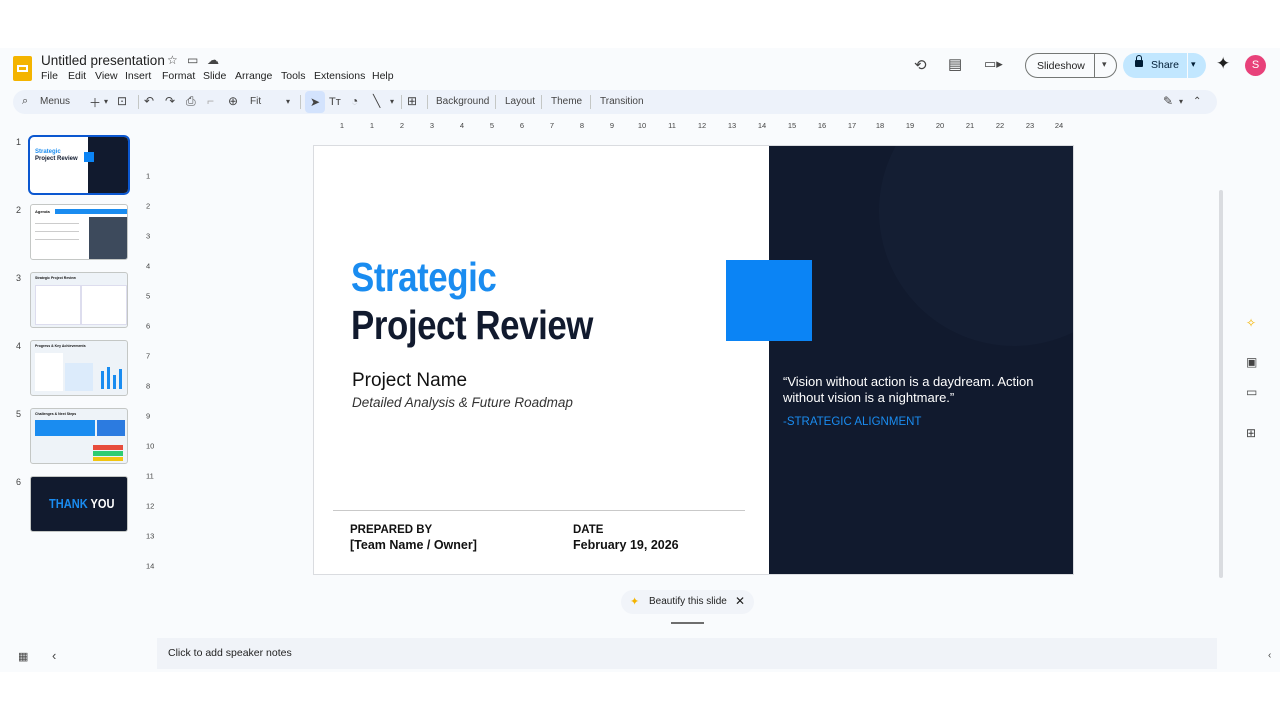 The image size is (1280, 720). Describe the element at coordinates (253, 76) in the screenshot. I see `menu-arrange: Arrange` at that location.